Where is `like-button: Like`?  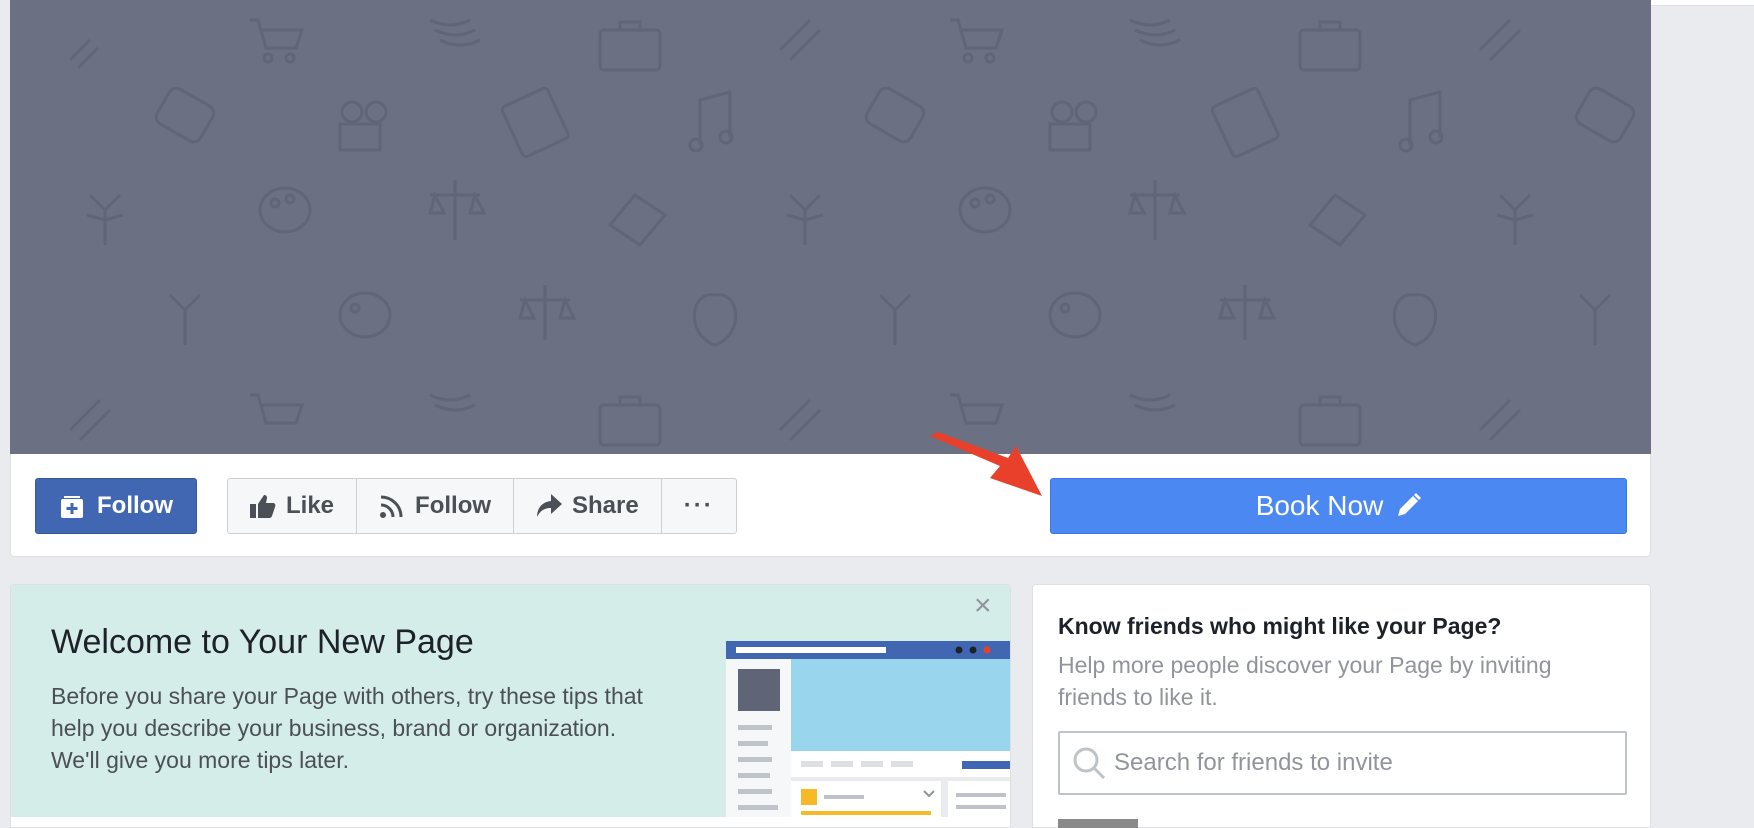
like-button: Like is located at coordinates (293, 506).